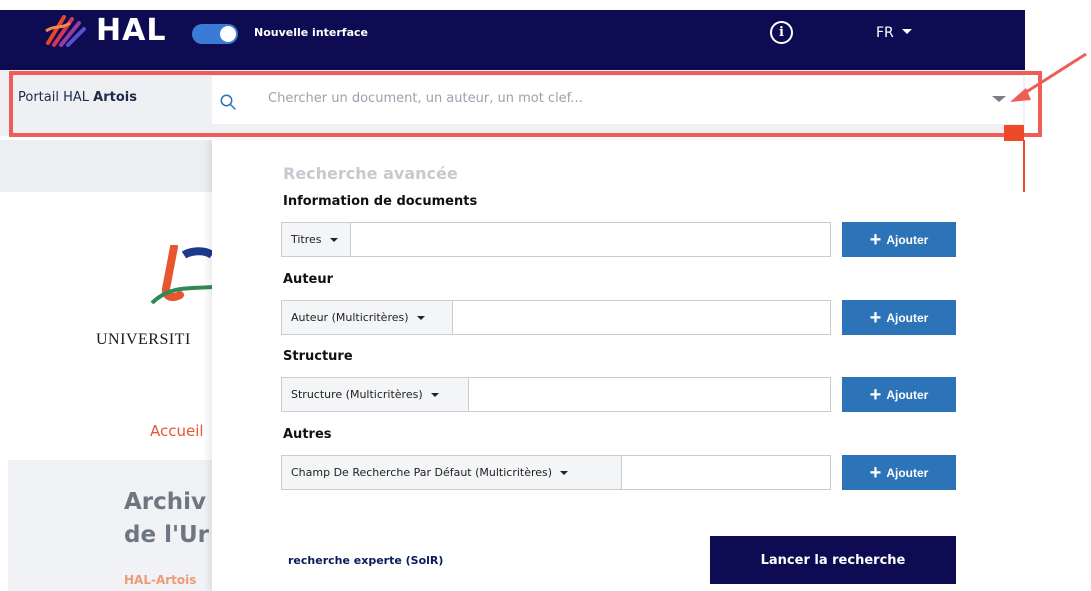  Describe the element at coordinates (650, 394) in the screenshot. I see `structure-search-input` at that location.